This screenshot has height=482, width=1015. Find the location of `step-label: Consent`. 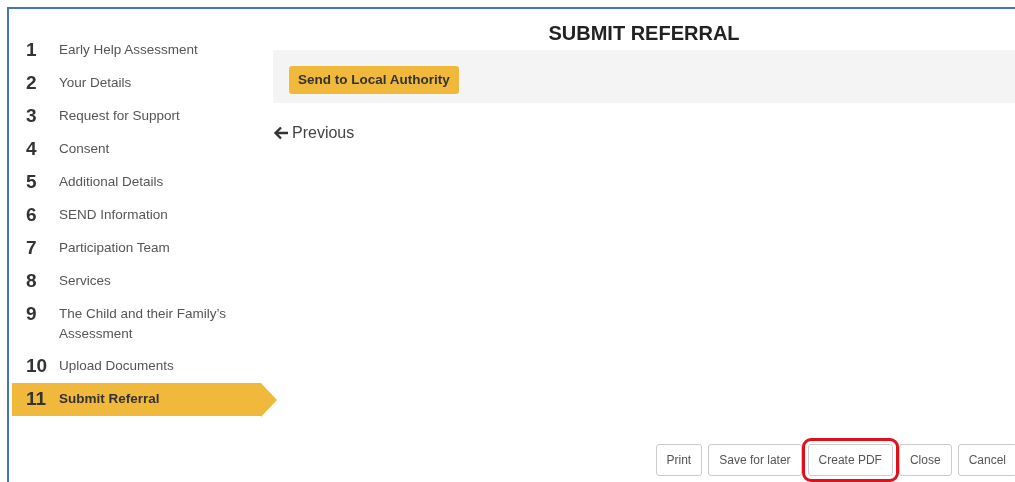

step-label: Consent is located at coordinates (85, 149).